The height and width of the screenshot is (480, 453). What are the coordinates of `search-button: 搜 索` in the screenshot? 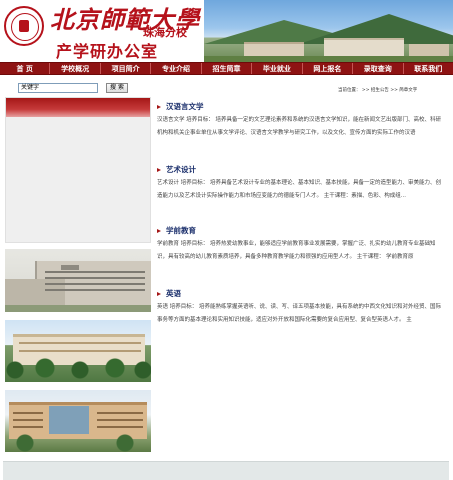 It's located at (117, 88).